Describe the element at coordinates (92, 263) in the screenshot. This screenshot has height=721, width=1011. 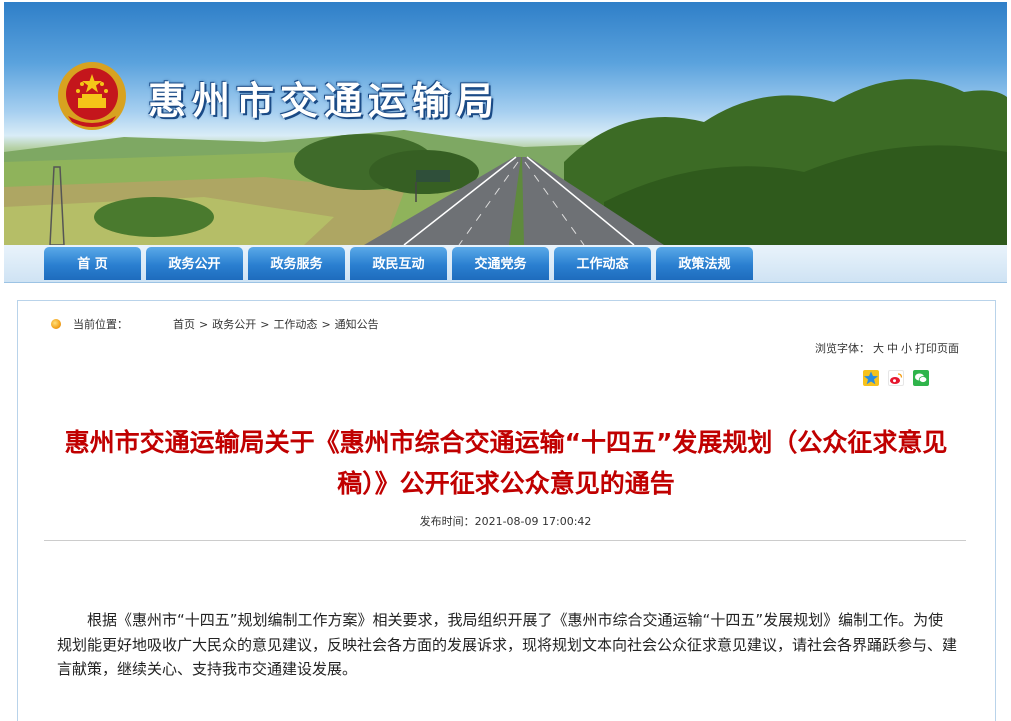
I see `nav-home: 首 页` at that location.